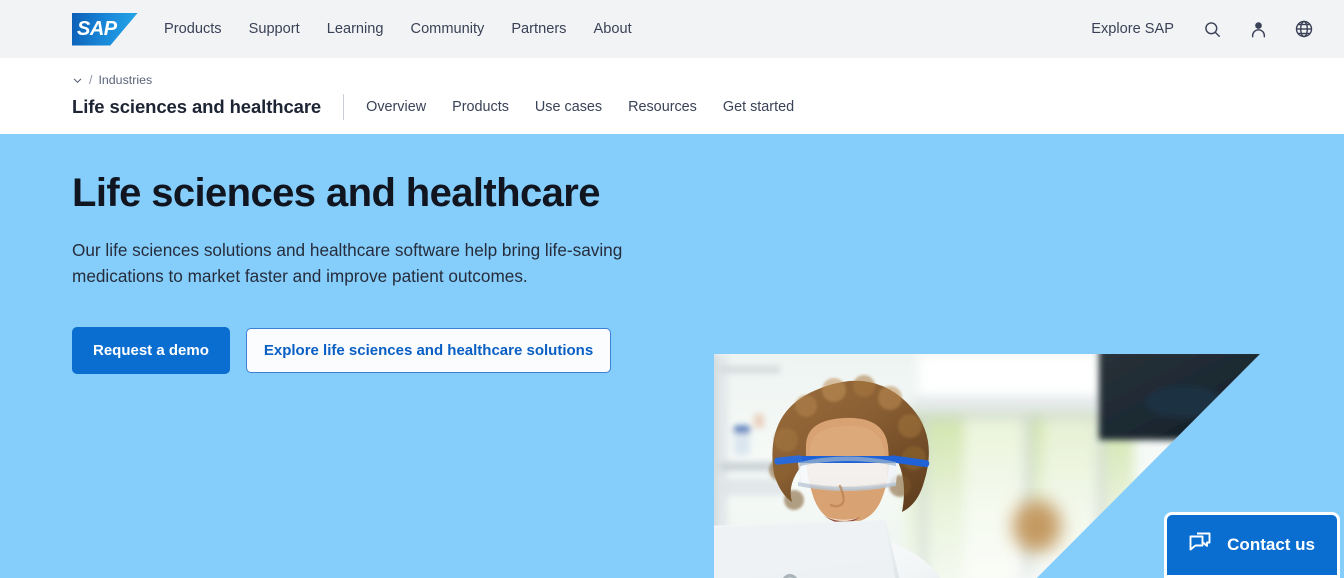  Describe the element at coordinates (1200, 544) in the screenshot. I see `chat-bubble-icon` at that location.